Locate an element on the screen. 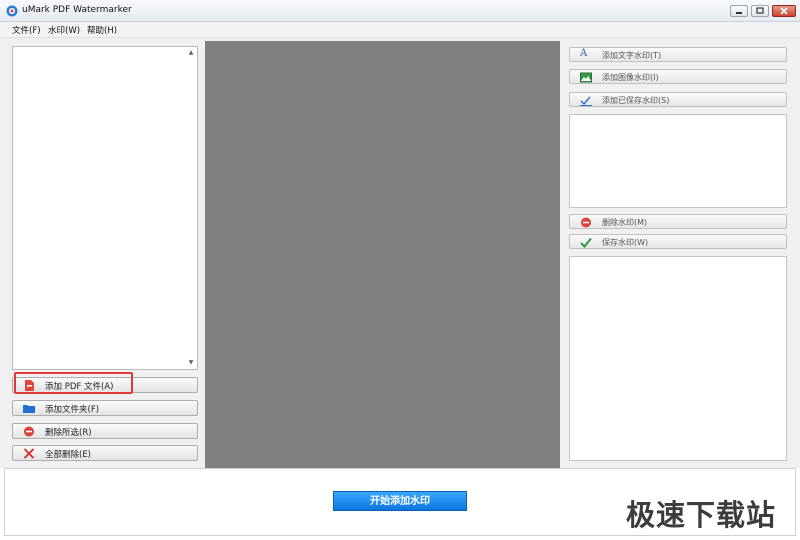 This screenshot has width=800, height=540. window-title: uMark PDF Watermarker is located at coordinates (77, 10).